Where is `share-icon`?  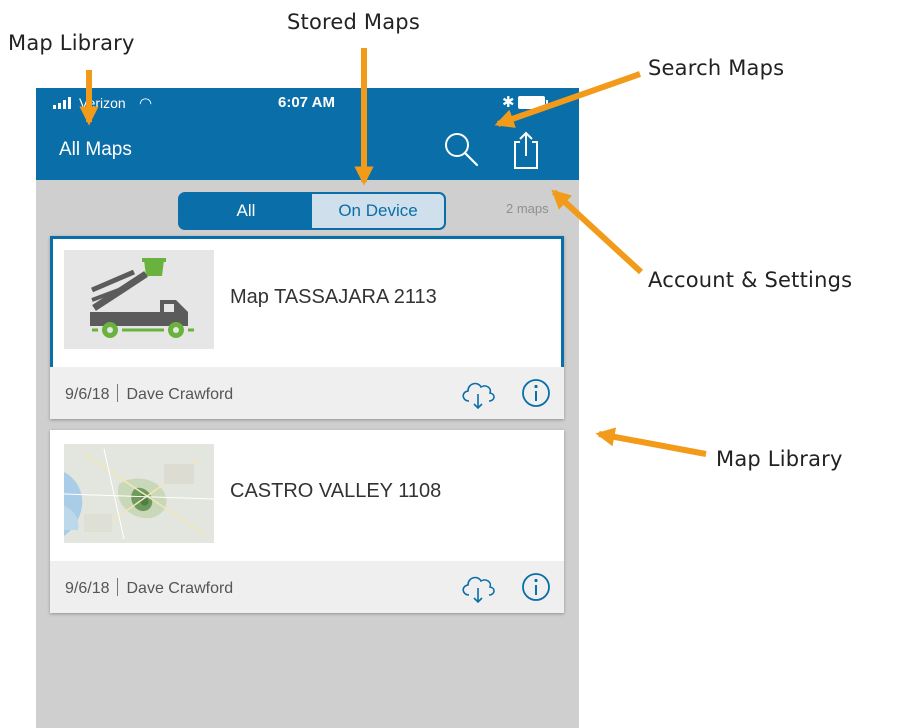
share-icon is located at coordinates (526, 151).